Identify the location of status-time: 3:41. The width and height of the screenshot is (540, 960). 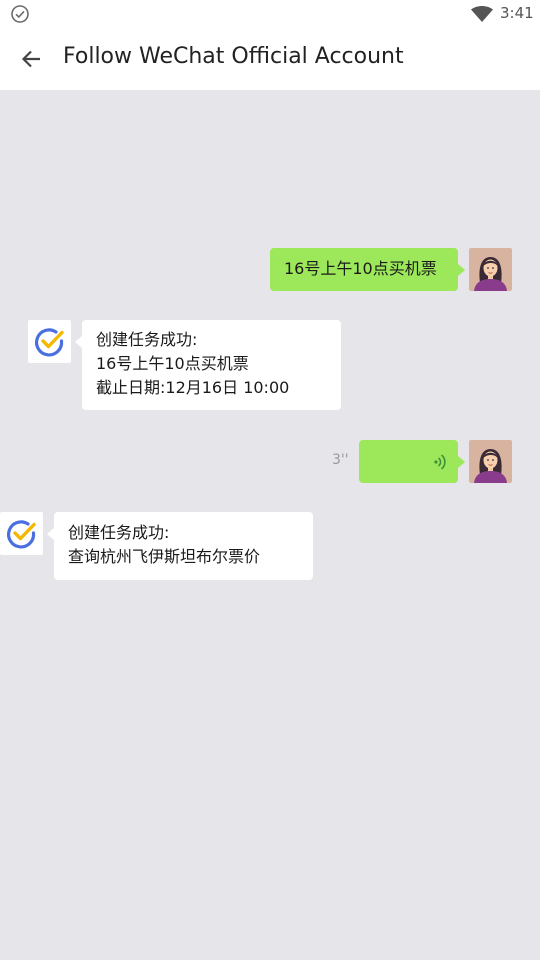
(517, 13).